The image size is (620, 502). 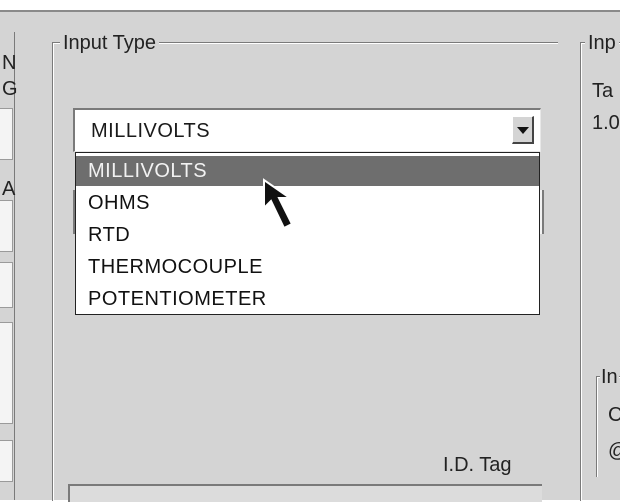 What do you see at coordinates (609, 377) in the screenshot?
I see `right-sub-legend: In` at bounding box center [609, 377].